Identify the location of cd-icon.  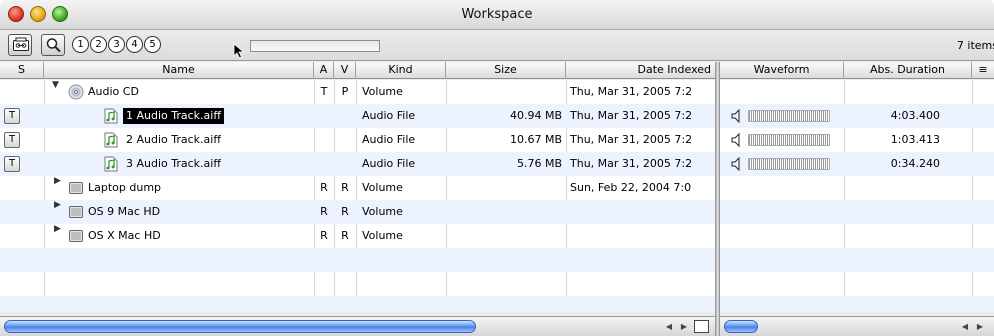
(76, 92).